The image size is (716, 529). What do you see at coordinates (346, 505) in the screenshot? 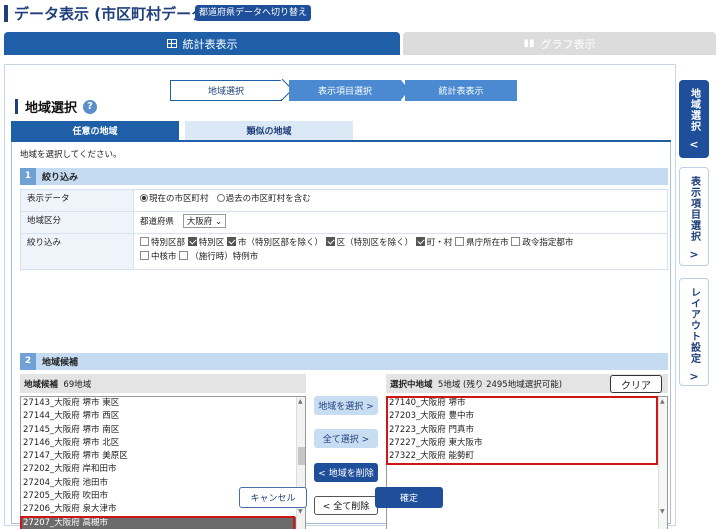
I see `delete-all-button: < 全て削除` at bounding box center [346, 505].